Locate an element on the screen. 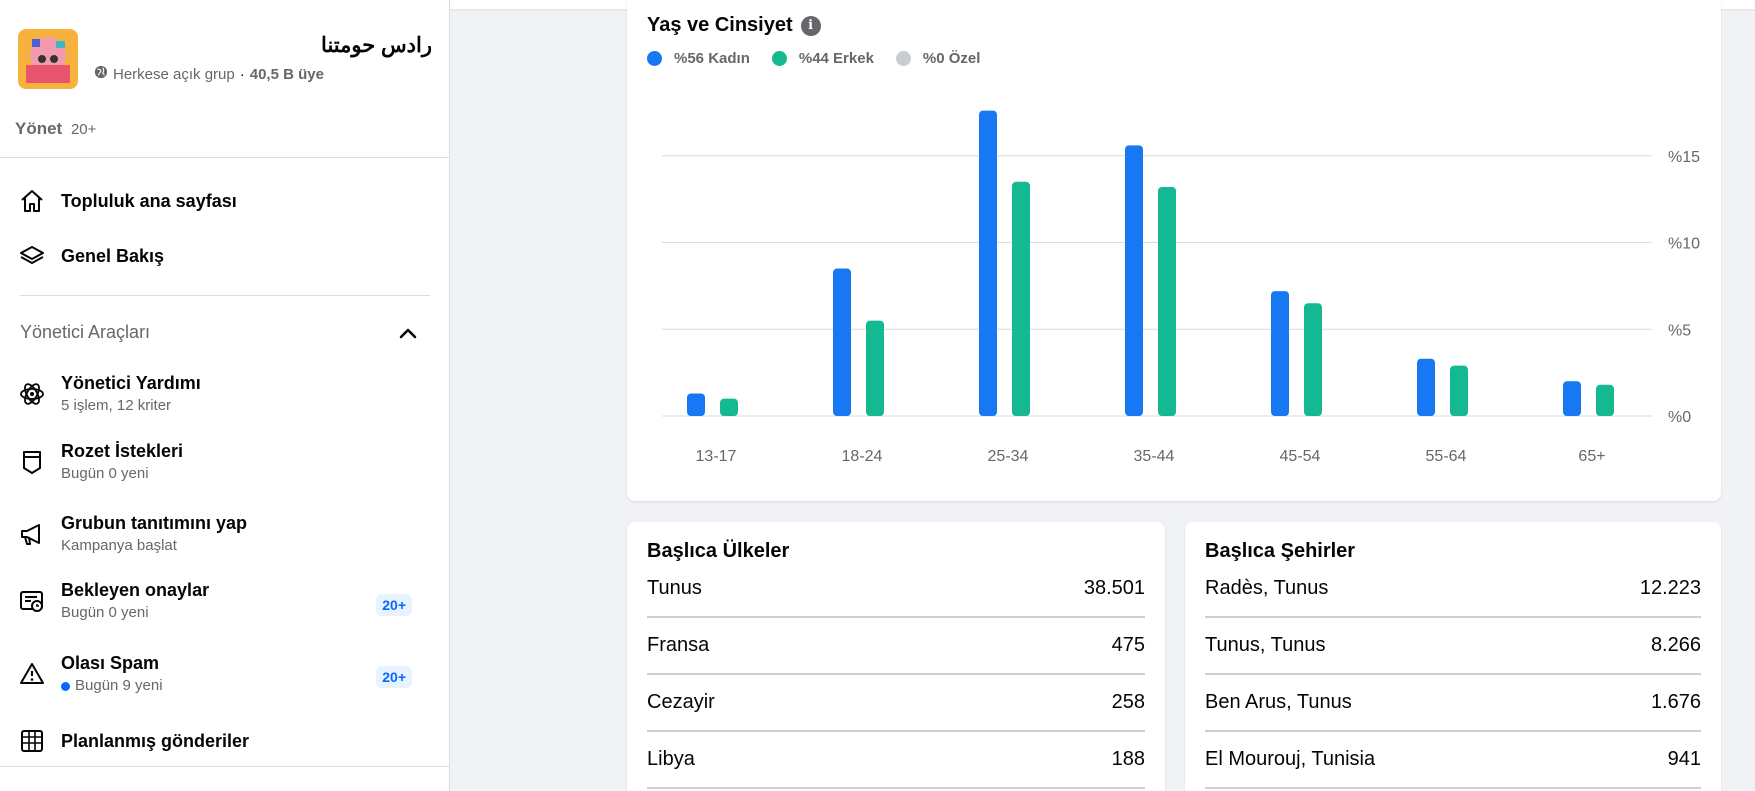 The height and width of the screenshot is (791, 1755). legend-item-women: %56 Kadın is located at coordinates (698, 58).